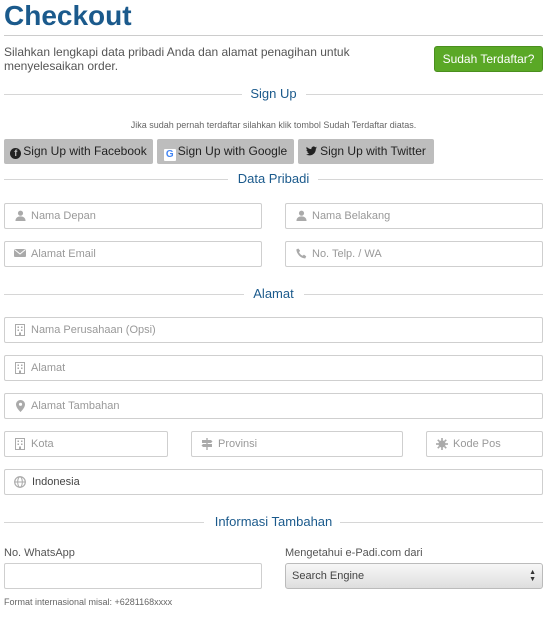 This screenshot has height=628, width=553. I want to click on section-title-personal: Data Pribadi, so click(273, 178).